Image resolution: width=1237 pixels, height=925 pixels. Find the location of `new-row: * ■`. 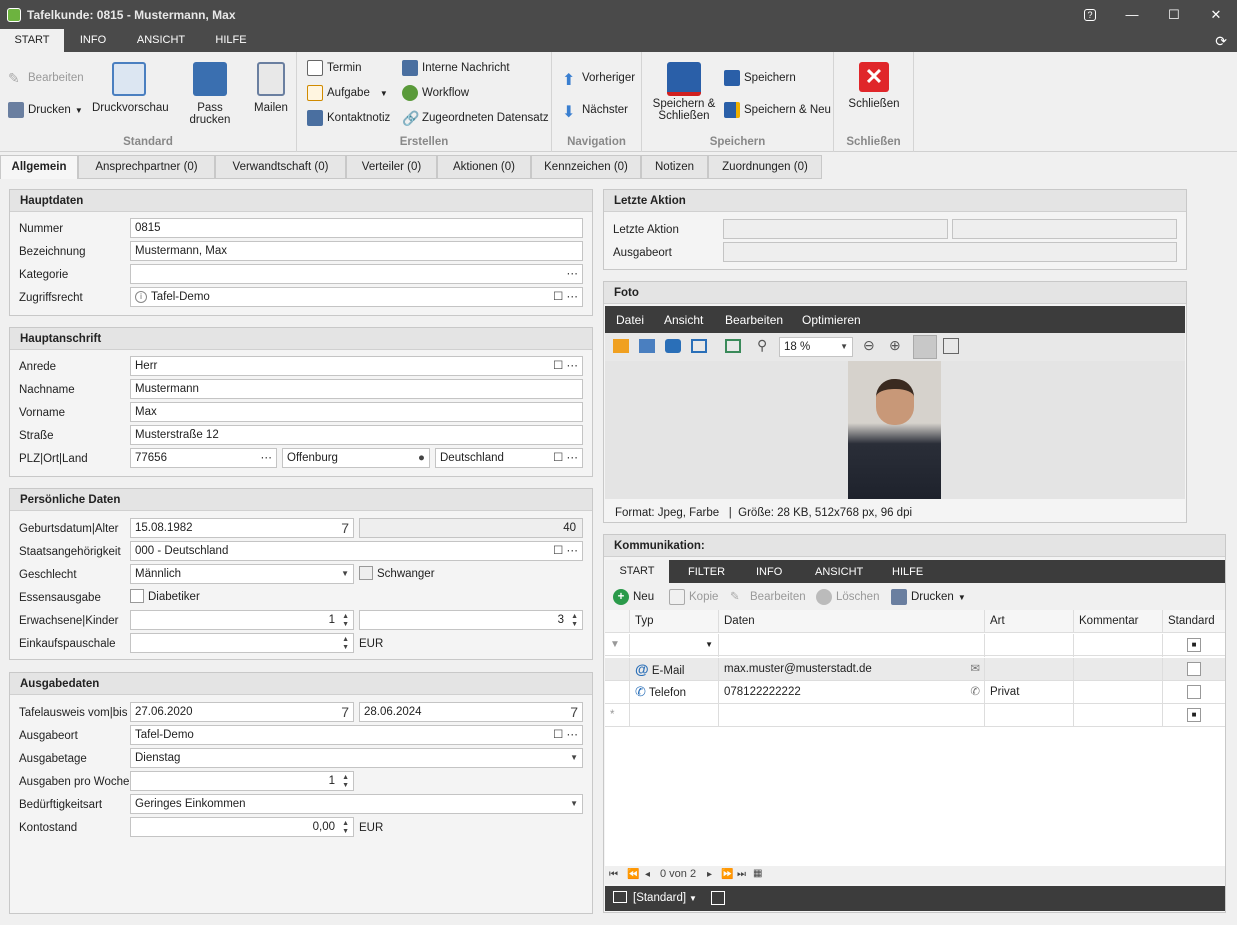

new-row: * ■ is located at coordinates (915, 715).